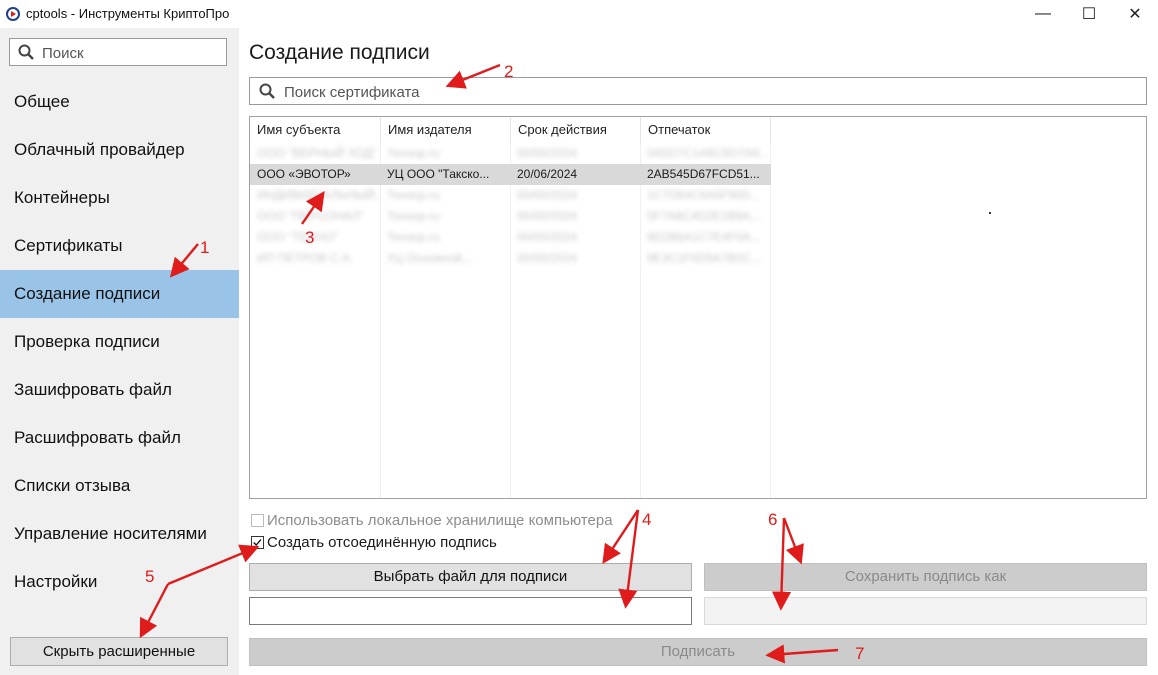 Image resolution: width=1158 pixels, height=675 pixels. What do you see at coordinates (547, 174) in the screenshot?
I see `cell-validity: 20/06/2024` at bounding box center [547, 174].